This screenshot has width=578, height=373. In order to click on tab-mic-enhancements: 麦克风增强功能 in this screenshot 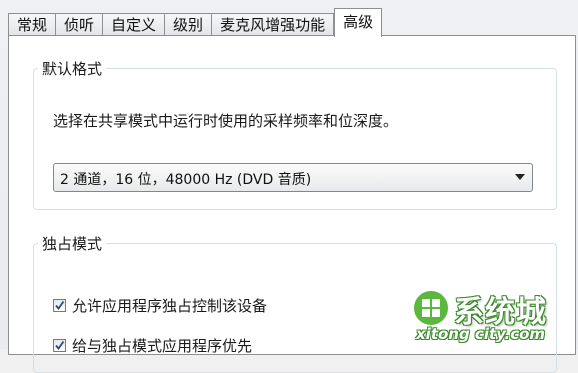, I will do `click(273, 24)`.